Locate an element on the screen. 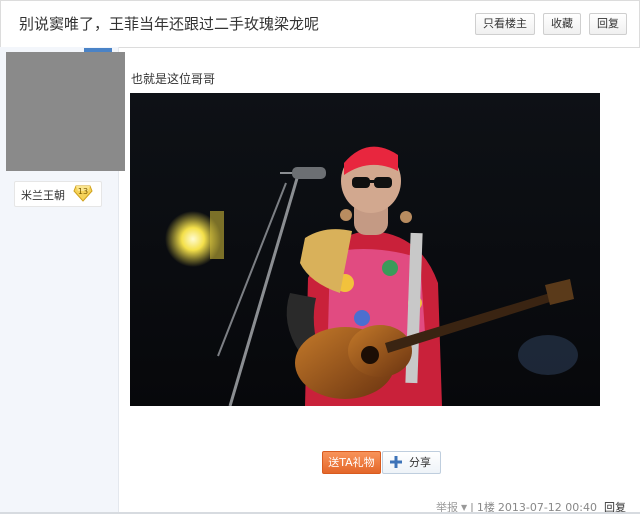 This screenshot has width=640, height=514. share-button: 分享 is located at coordinates (411, 462).